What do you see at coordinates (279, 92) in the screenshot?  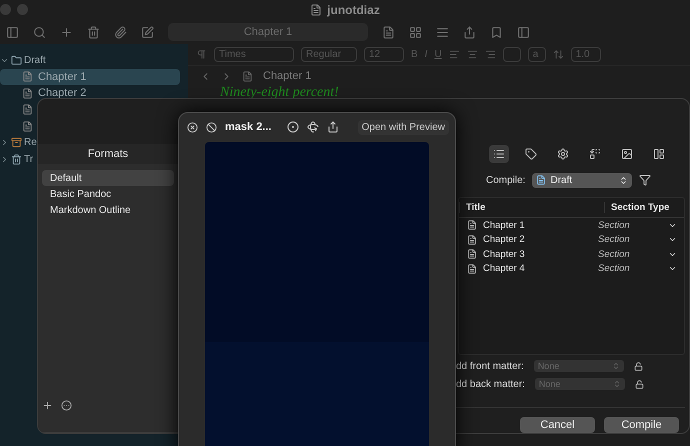 I see `editor-text: Ninety-eight percent!` at bounding box center [279, 92].